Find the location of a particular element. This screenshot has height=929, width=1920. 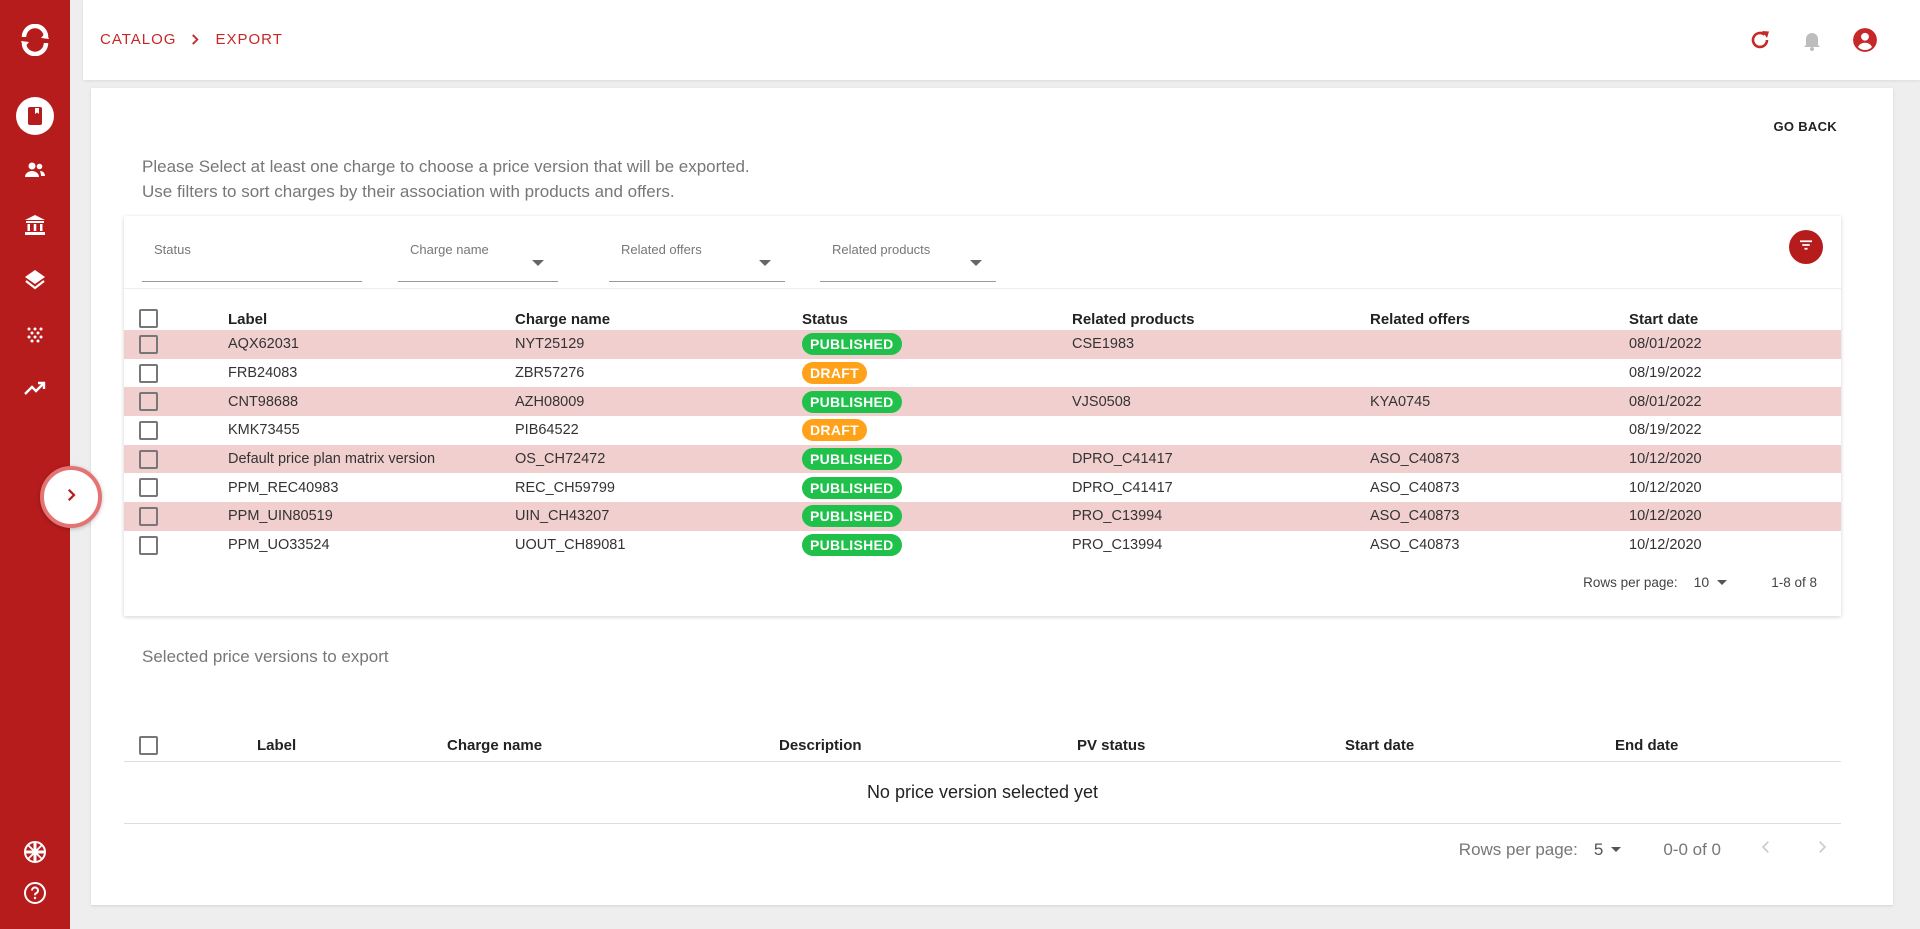

column-header-description: Description is located at coordinates (928, 746).